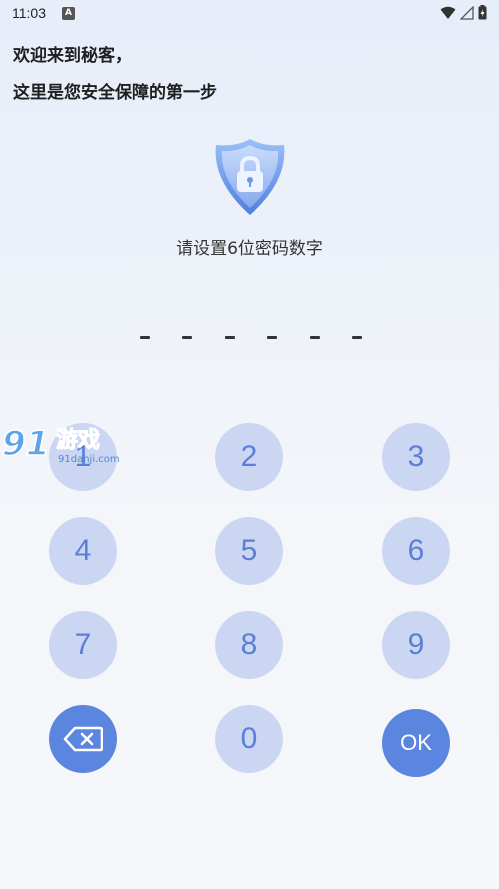 The height and width of the screenshot is (889, 499). I want to click on key-8: 8, so click(249, 645).